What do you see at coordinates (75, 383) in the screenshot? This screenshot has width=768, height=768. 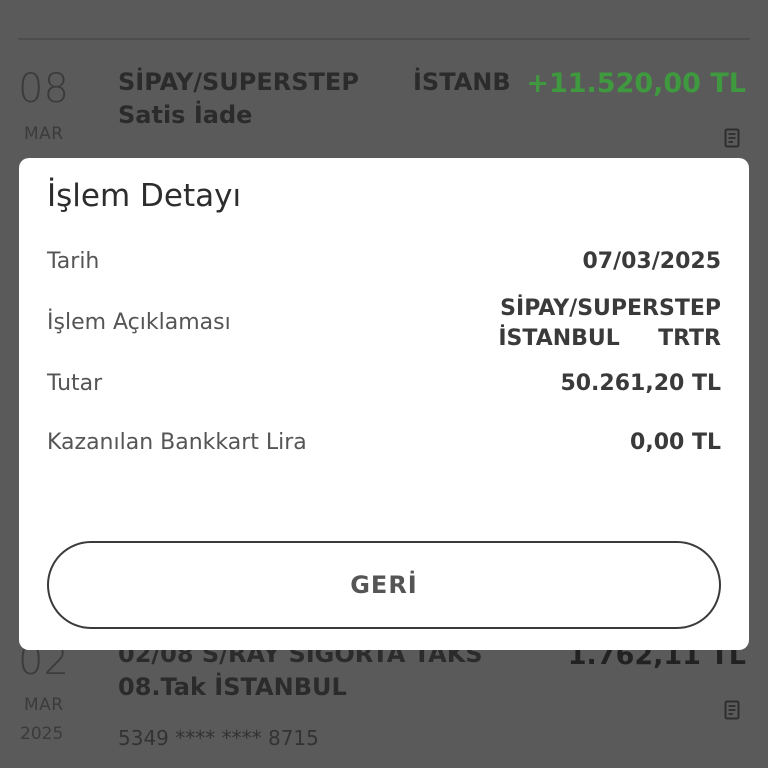 I see `amount-label: Tutar` at bounding box center [75, 383].